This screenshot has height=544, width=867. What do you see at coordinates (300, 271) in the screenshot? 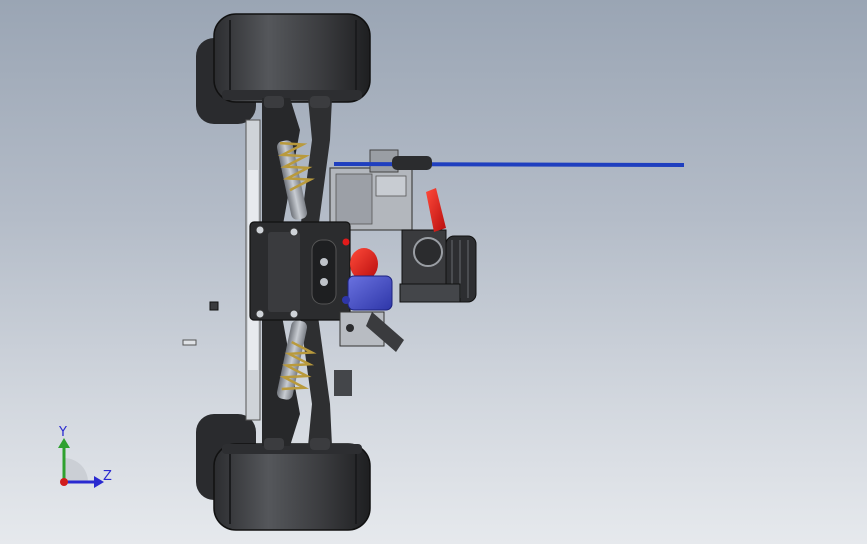
I see `front-bulkhead` at bounding box center [300, 271].